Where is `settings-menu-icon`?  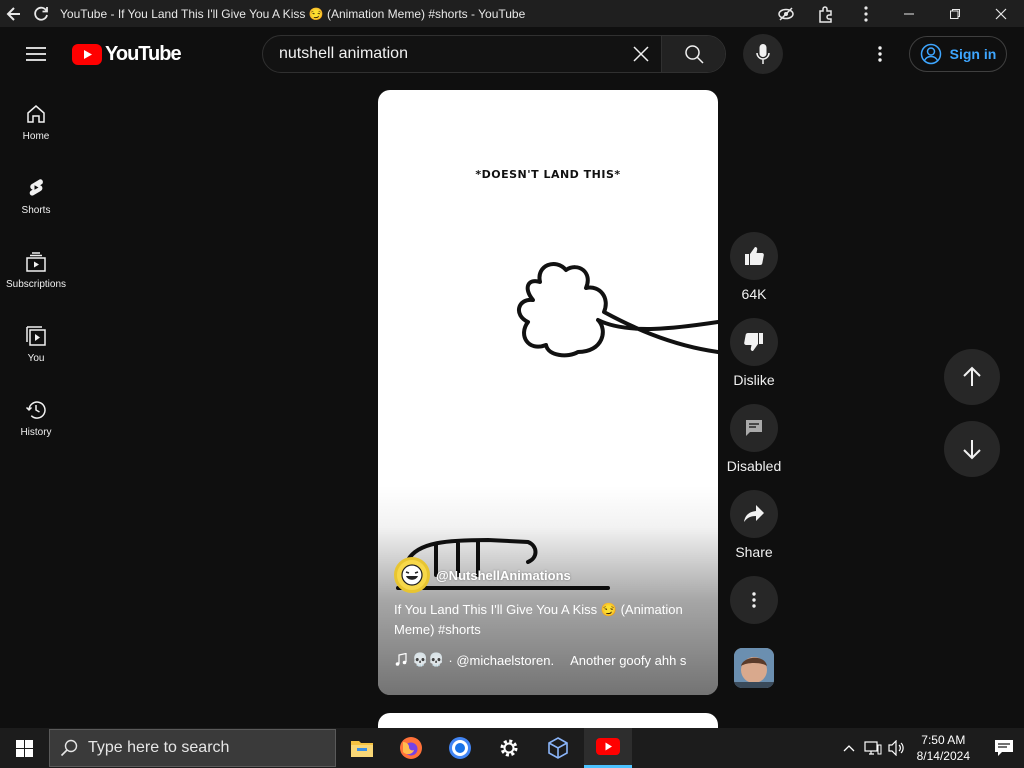
settings-menu-icon is located at coordinates (880, 54).